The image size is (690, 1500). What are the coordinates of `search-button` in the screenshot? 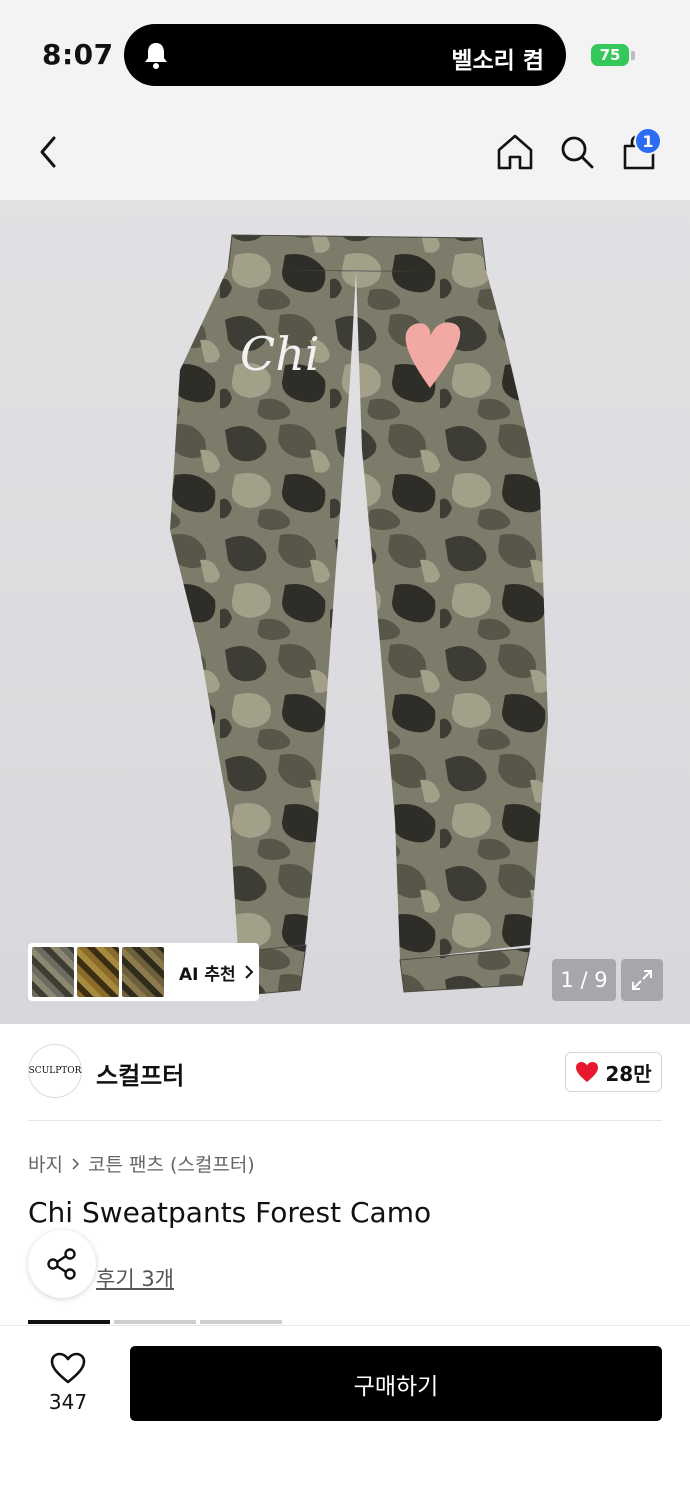 It's located at (577, 152).